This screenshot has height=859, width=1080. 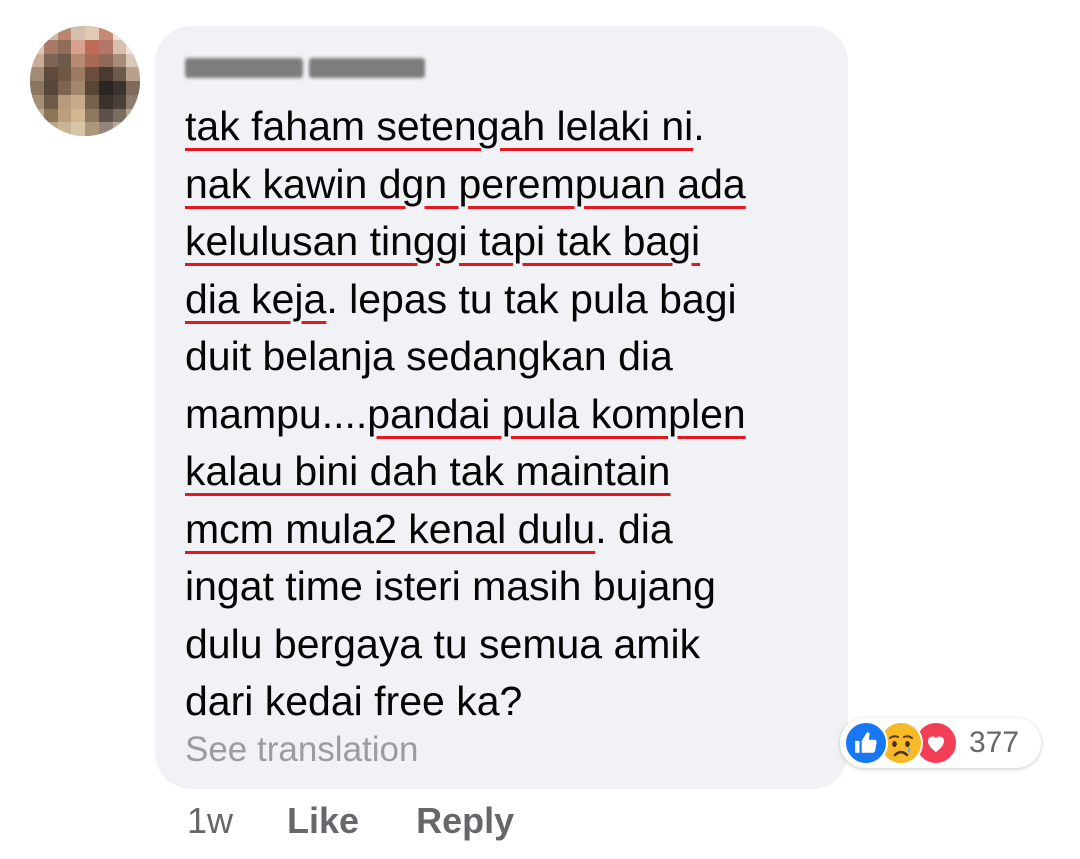 I want to click on comment-line: kelulusan tinggi tapi tak bagi, so click(x=505, y=242).